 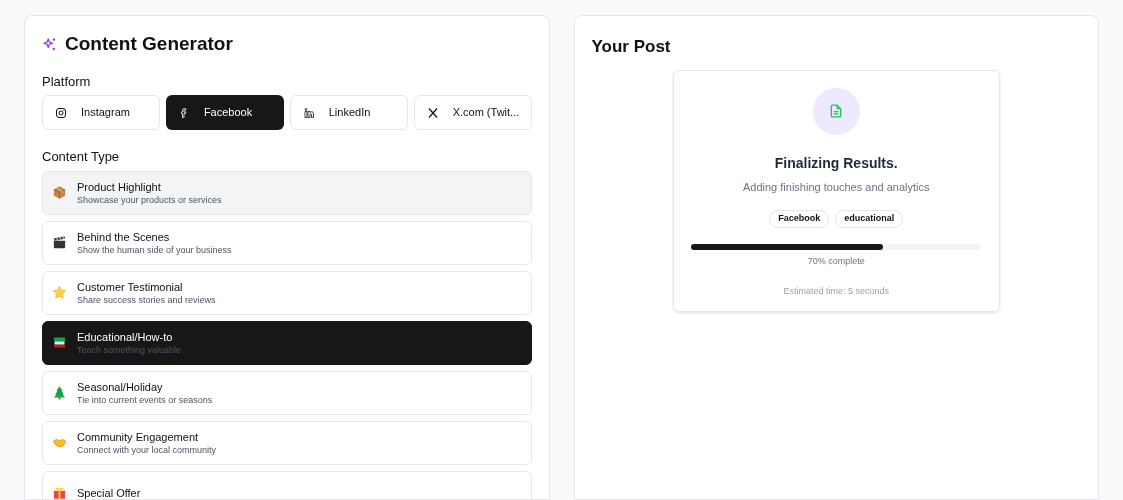 What do you see at coordinates (287, 292) in the screenshot?
I see `content-type-option: Customer Testimonial Share success stories and reviews` at bounding box center [287, 292].